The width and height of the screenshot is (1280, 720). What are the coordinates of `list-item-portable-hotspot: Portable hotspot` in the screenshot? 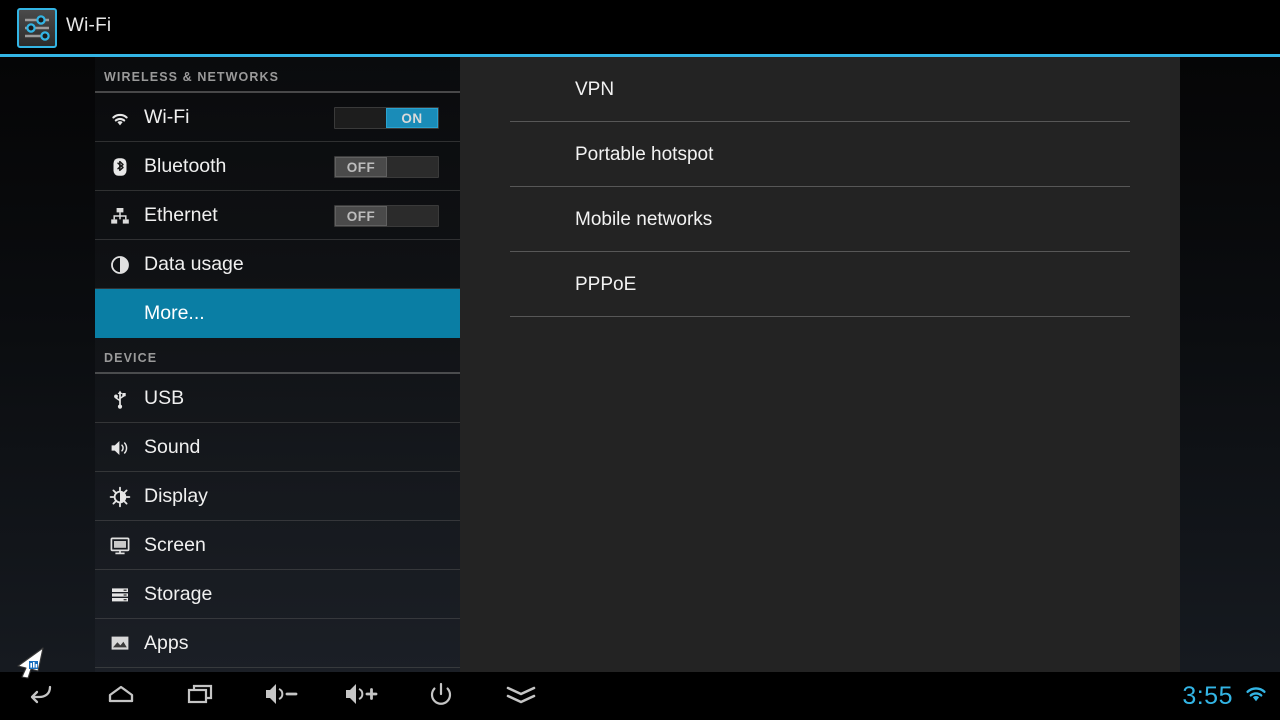 It's located at (820, 154).